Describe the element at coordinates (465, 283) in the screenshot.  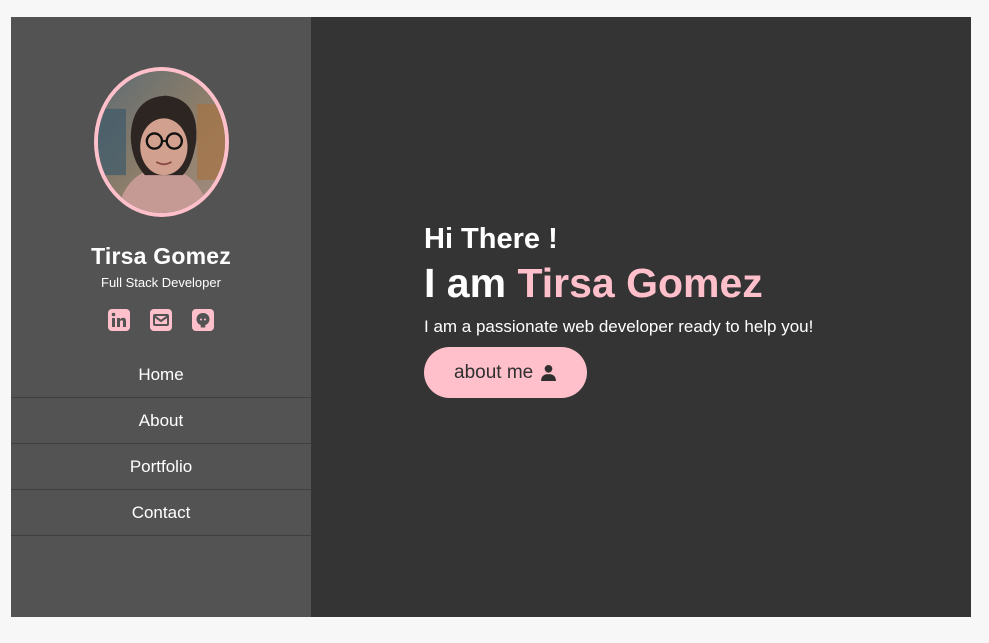
I see `intro-prefix: I am` at that location.